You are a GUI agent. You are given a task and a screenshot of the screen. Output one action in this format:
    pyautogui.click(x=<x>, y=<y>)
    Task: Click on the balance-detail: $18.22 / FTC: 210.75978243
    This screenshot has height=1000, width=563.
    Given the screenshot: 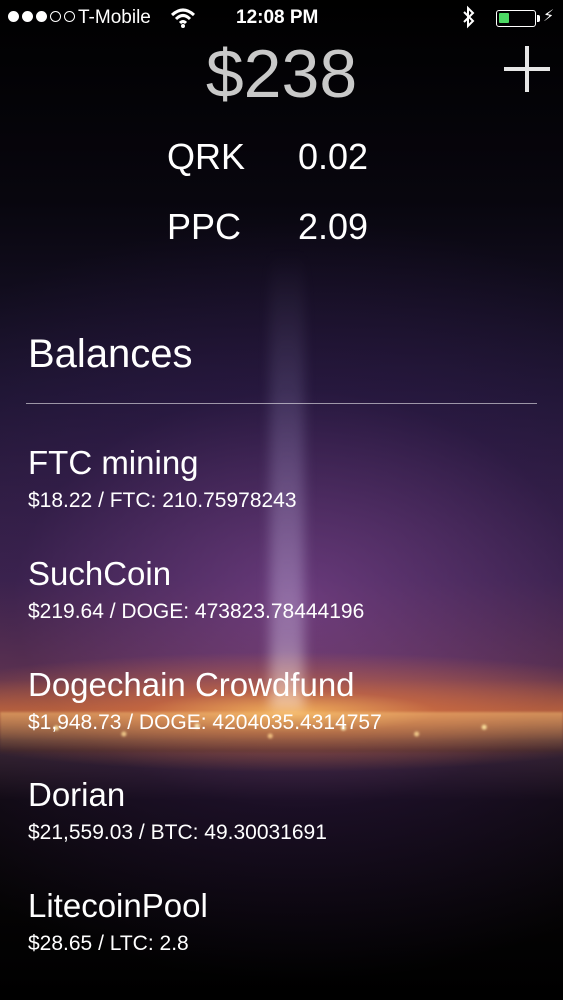 What is the action you would take?
    pyautogui.click(x=162, y=500)
    